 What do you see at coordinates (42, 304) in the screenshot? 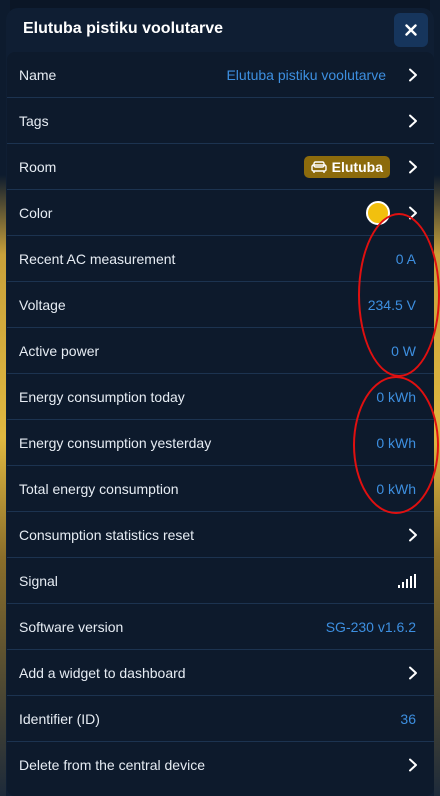
I see `row-label: Voltage` at bounding box center [42, 304].